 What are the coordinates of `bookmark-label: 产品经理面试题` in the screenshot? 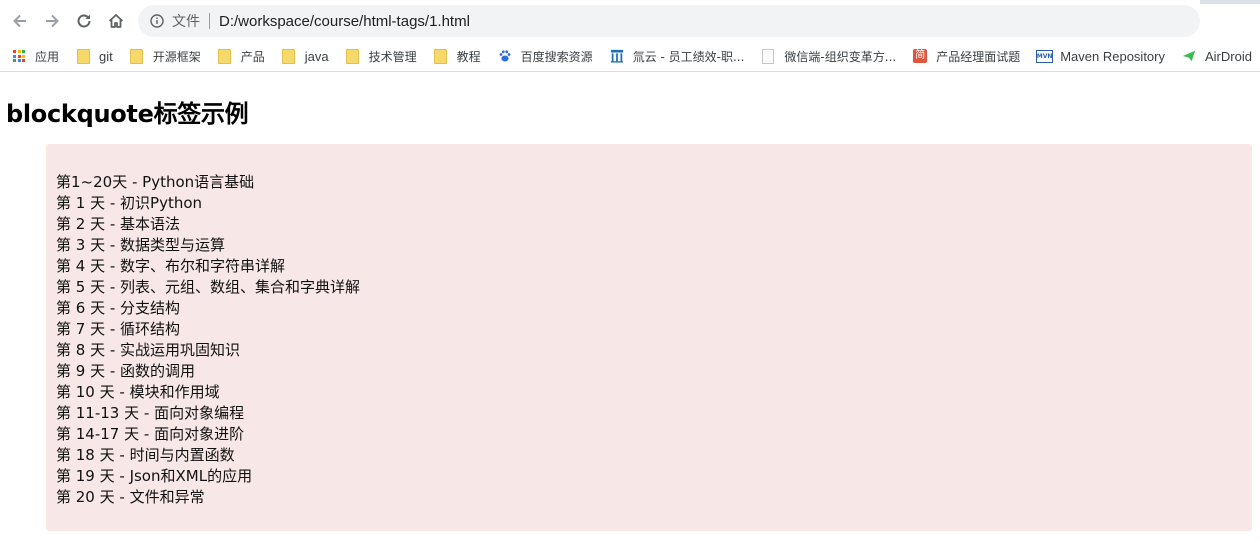 It's located at (978, 56).